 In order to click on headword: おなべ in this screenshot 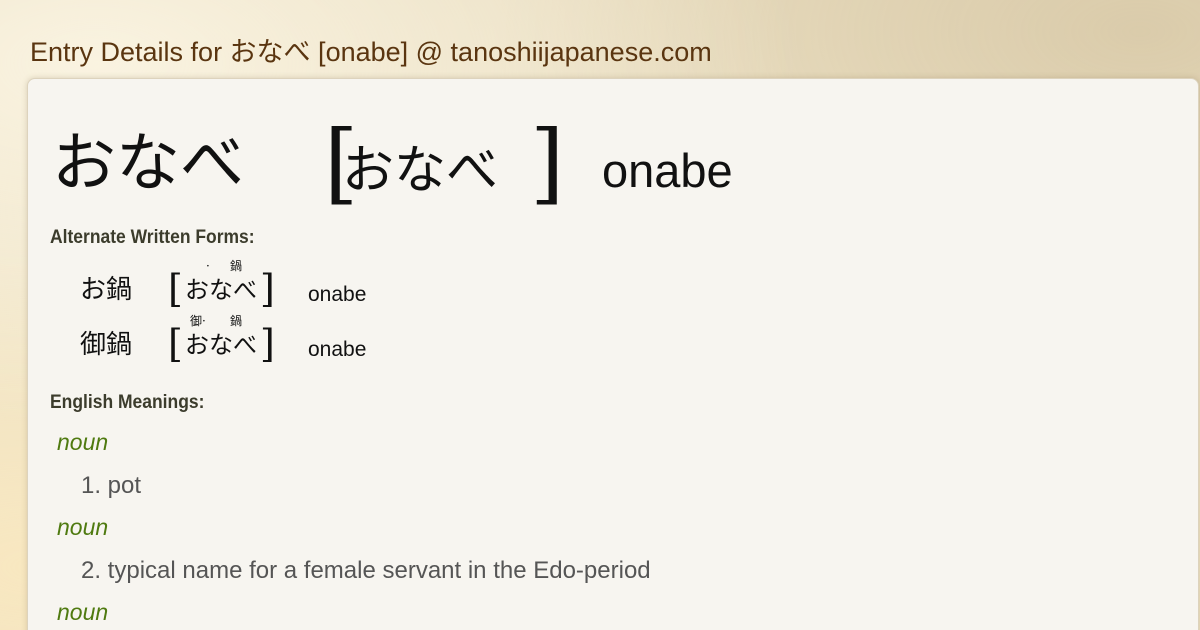, I will do `click(148, 164)`.